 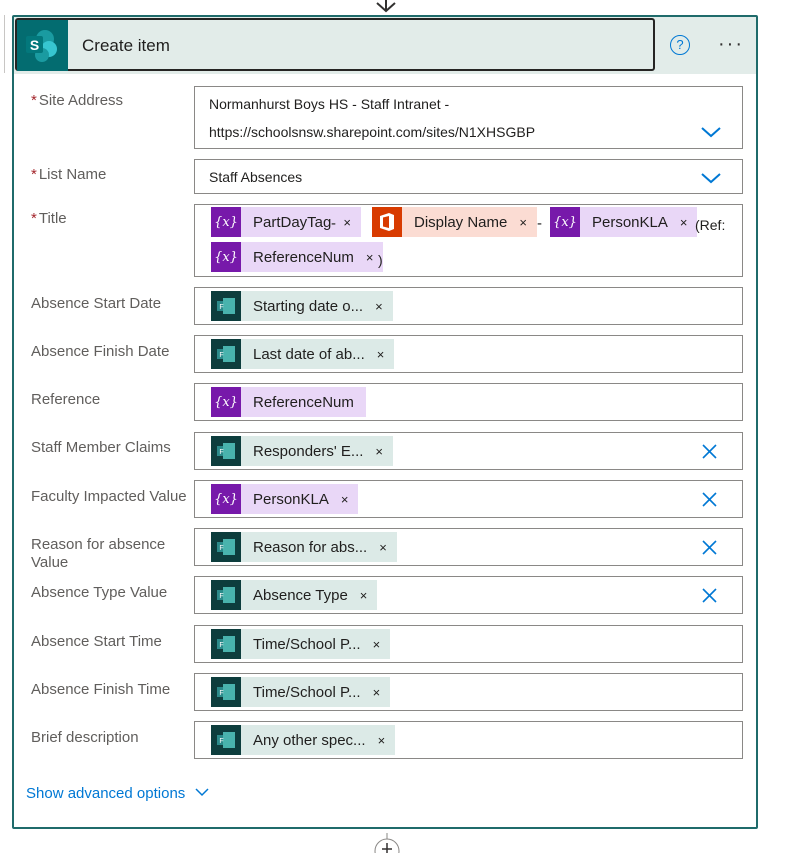 I want to click on site-address-label: * Site Address, so click(x=77, y=100).